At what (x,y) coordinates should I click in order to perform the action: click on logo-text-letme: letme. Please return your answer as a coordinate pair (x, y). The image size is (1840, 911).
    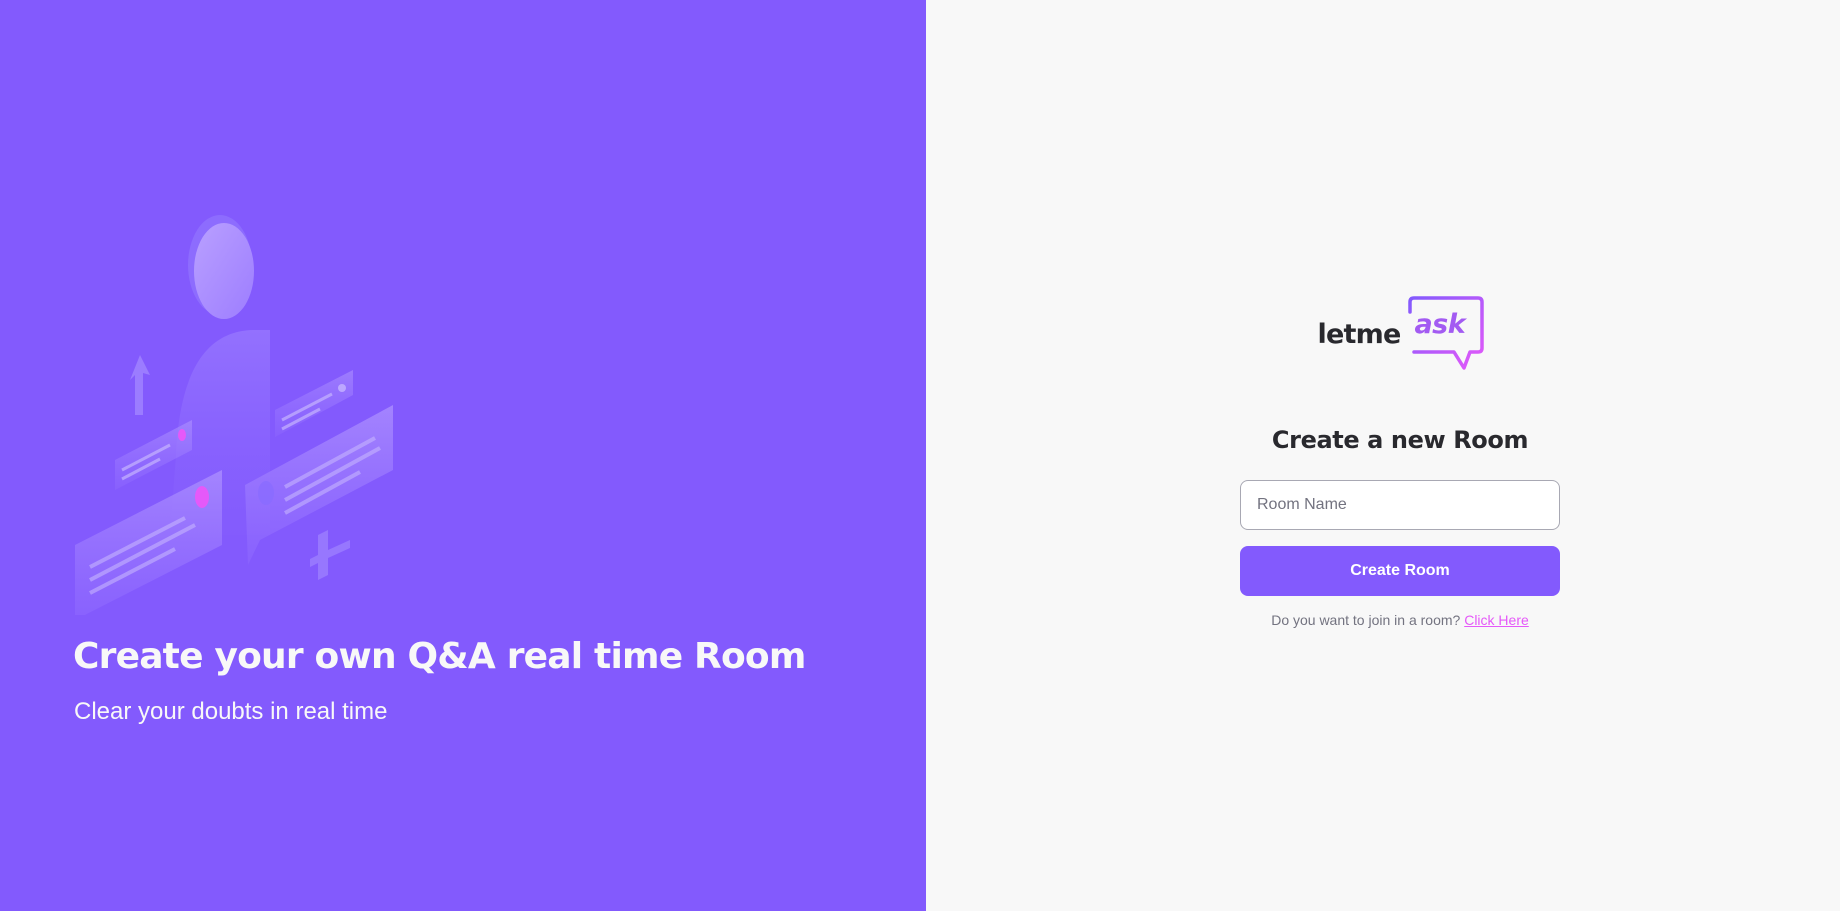
    Looking at the image, I should click on (1359, 334).